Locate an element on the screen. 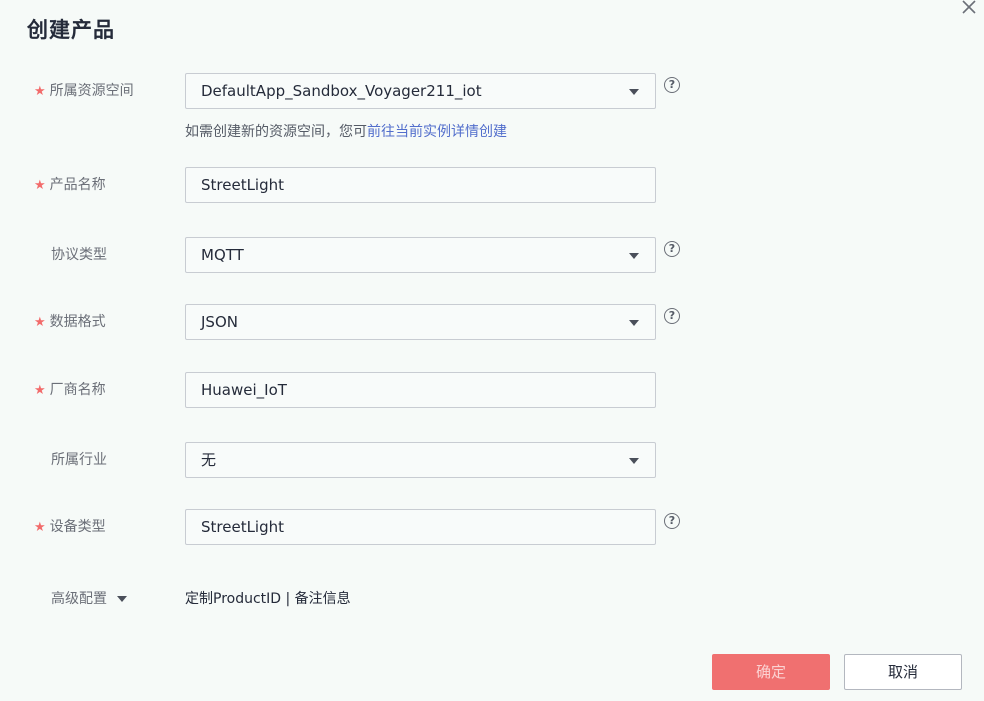 This screenshot has height=701, width=984. row-data-format: ★ 数据格式 JSON ? is located at coordinates (492, 322).